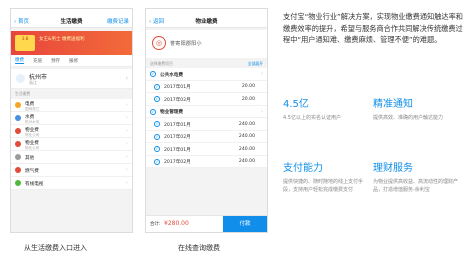  Describe the element at coordinates (118, 22) in the screenshot. I see `payment-records-link: 缴费记录` at that location.